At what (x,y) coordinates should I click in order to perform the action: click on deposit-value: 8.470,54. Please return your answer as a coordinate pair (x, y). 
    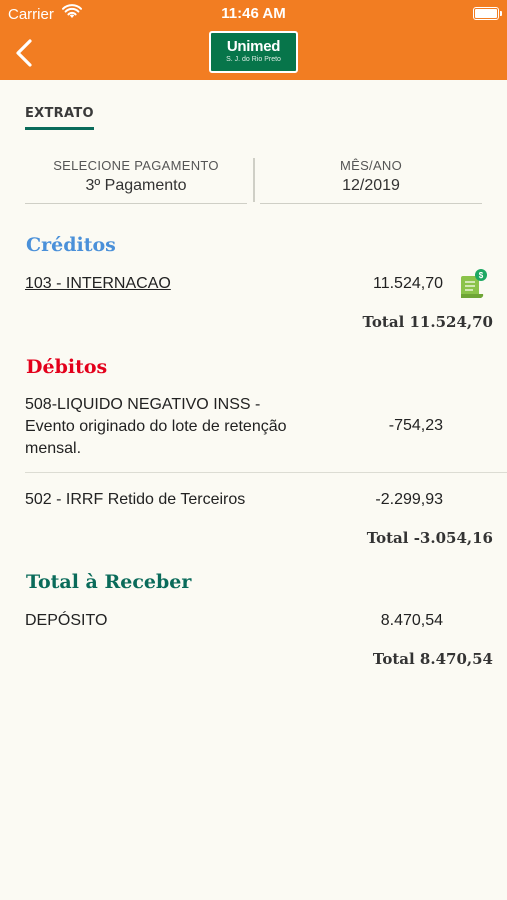
    Looking at the image, I should click on (411, 620).